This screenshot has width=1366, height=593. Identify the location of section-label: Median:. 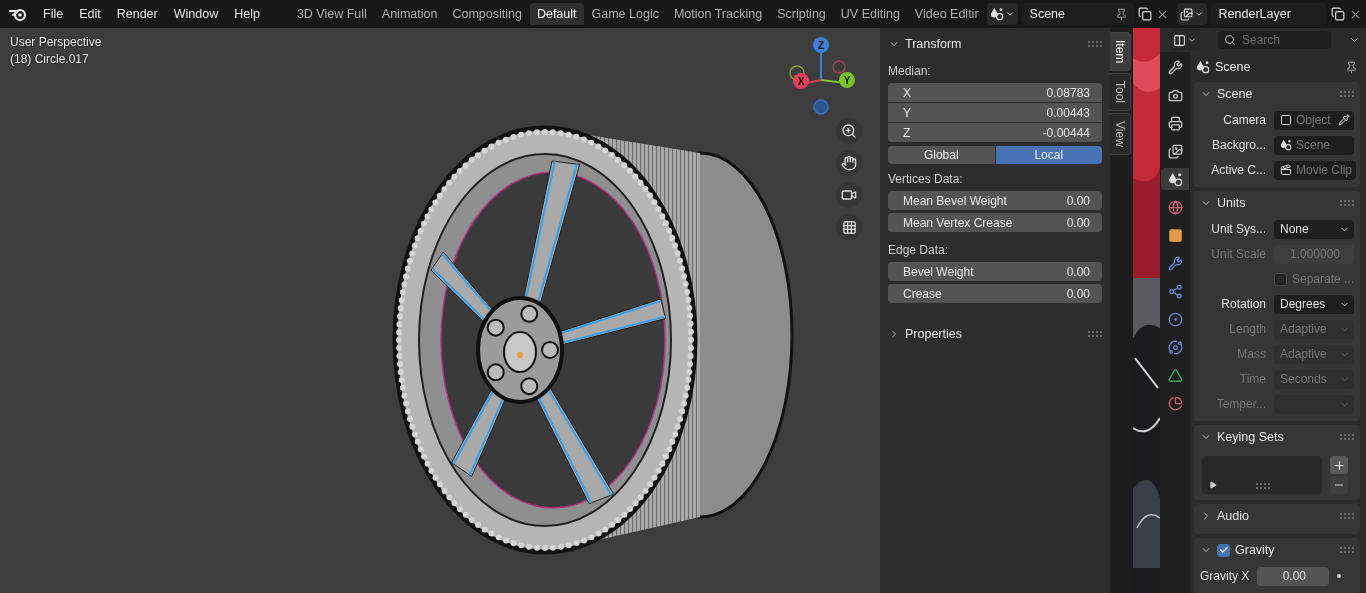
(910, 71).